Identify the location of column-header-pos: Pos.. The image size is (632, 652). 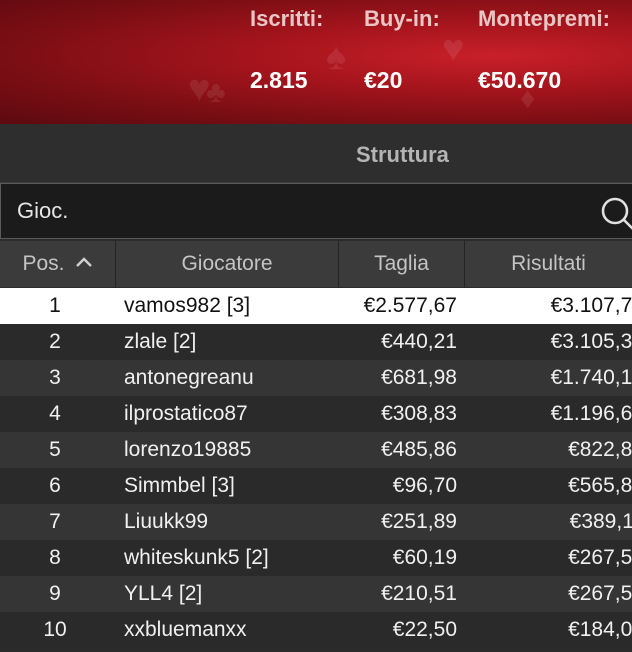
(58, 264).